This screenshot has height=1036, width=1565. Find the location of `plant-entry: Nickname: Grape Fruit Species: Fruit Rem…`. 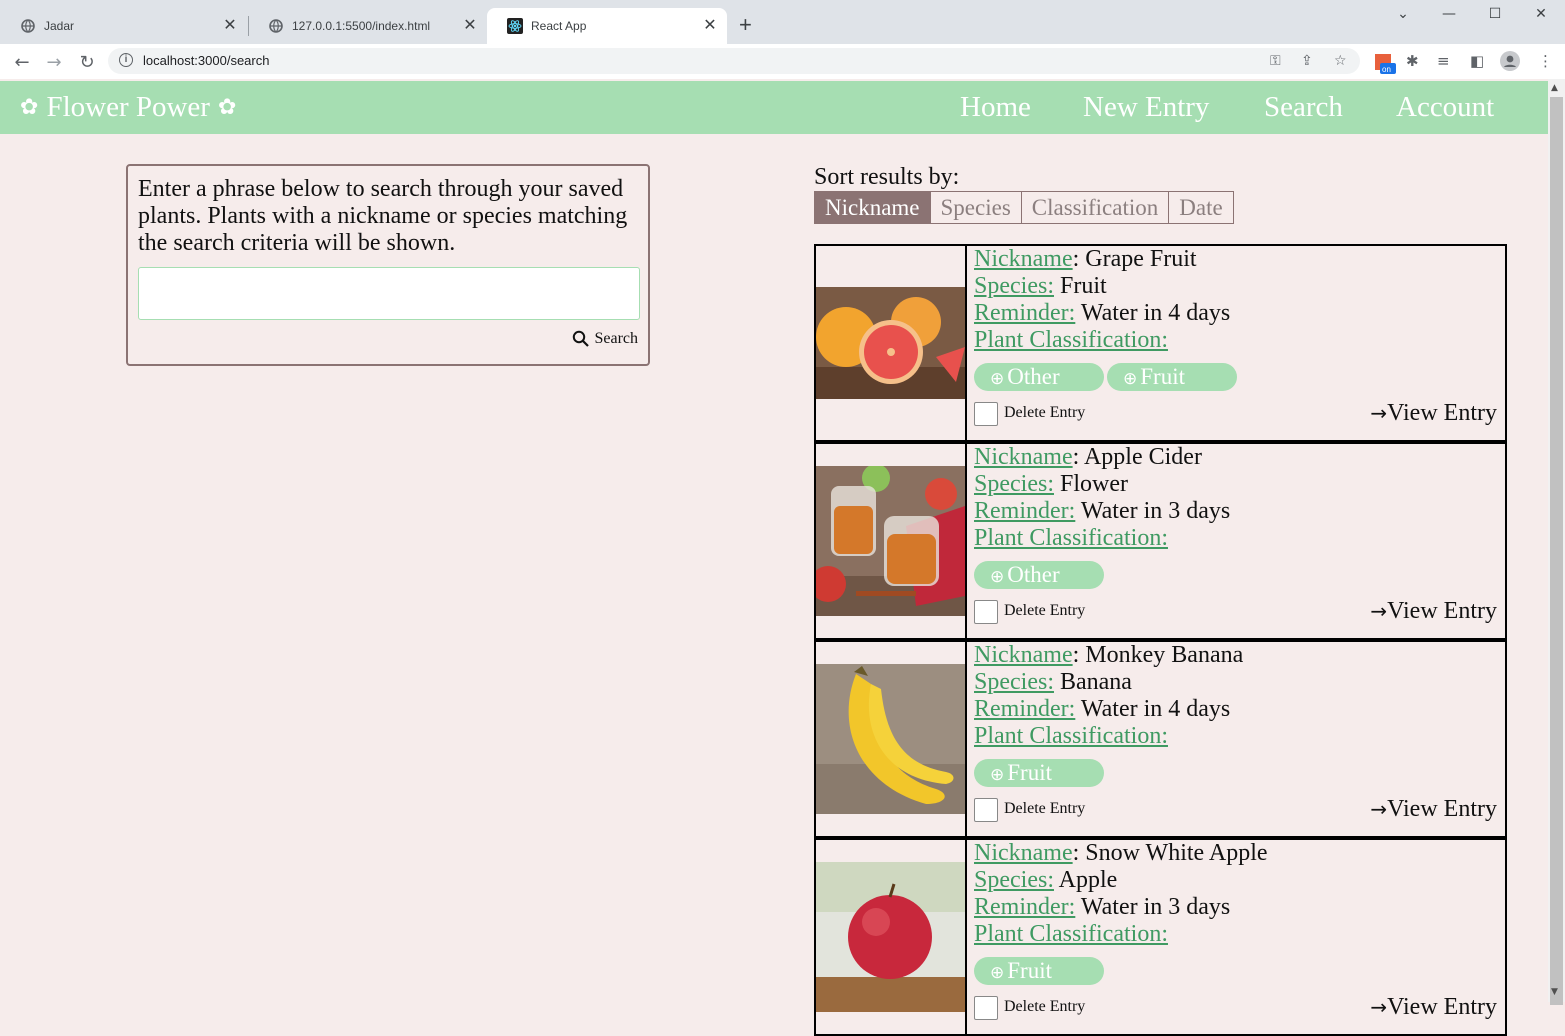

plant-entry: Nickname: Grape Fruit Species: Fruit Rem… is located at coordinates (1160, 343).